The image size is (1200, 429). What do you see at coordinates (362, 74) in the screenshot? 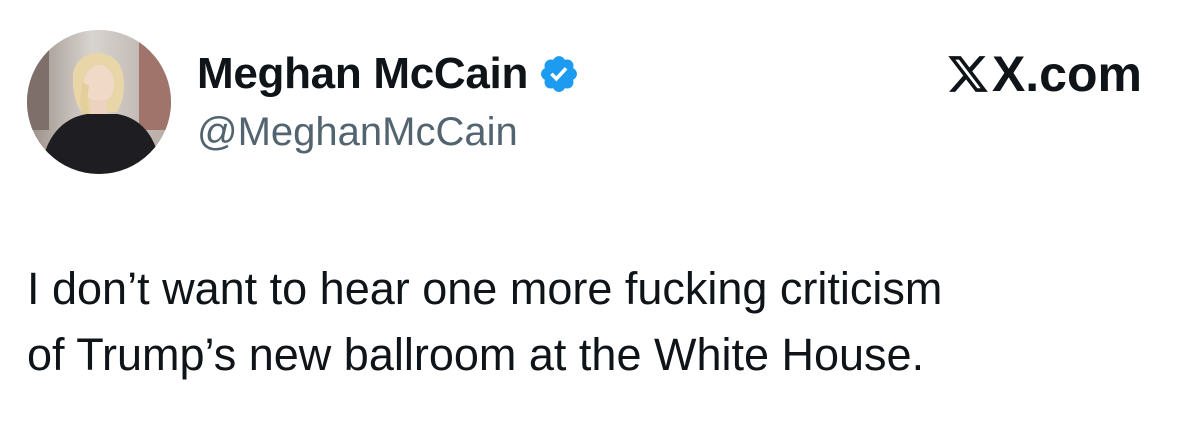
I see `display-name: Meghan McCain` at bounding box center [362, 74].